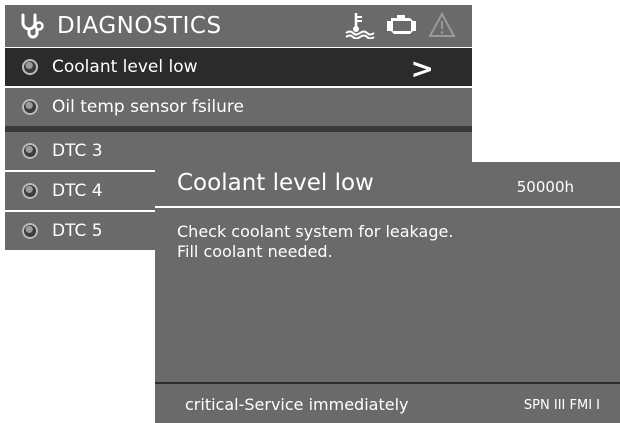  What do you see at coordinates (561, 405) in the screenshot?
I see `fault-code: SPN III FMI I` at bounding box center [561, 405].